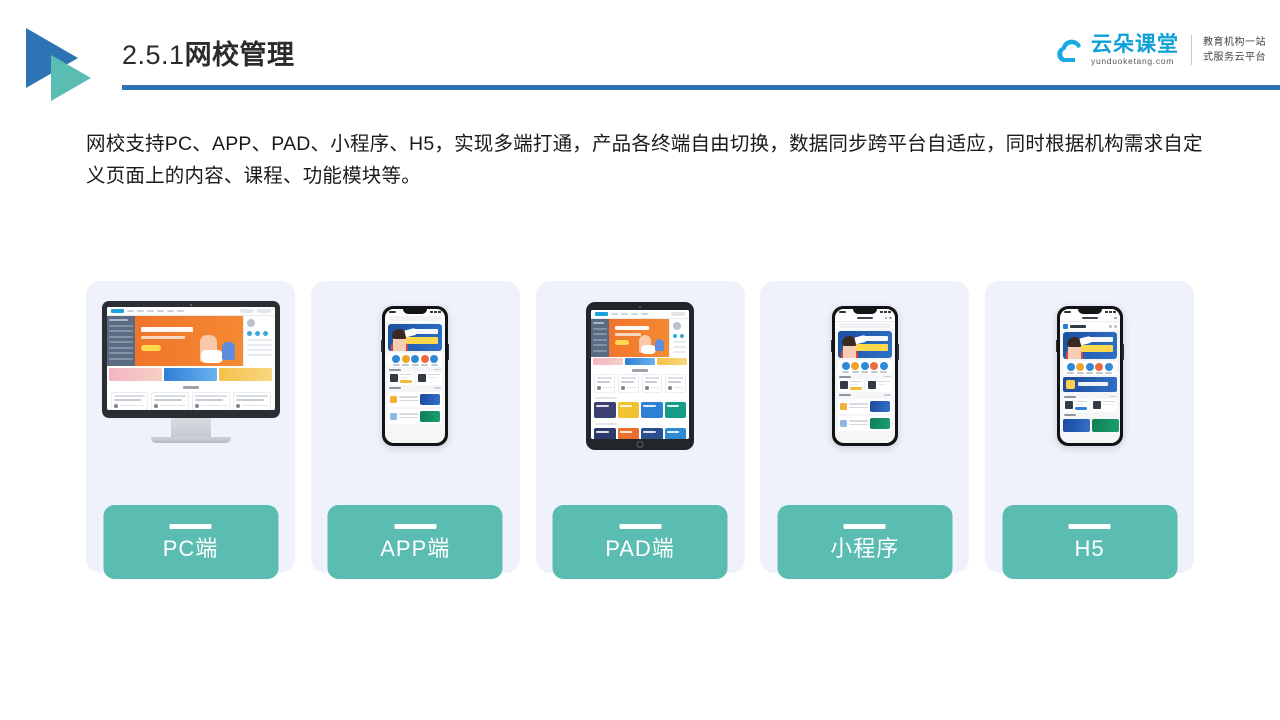  I want to click on platform-label-pad: PAD端, so click(640, 542).